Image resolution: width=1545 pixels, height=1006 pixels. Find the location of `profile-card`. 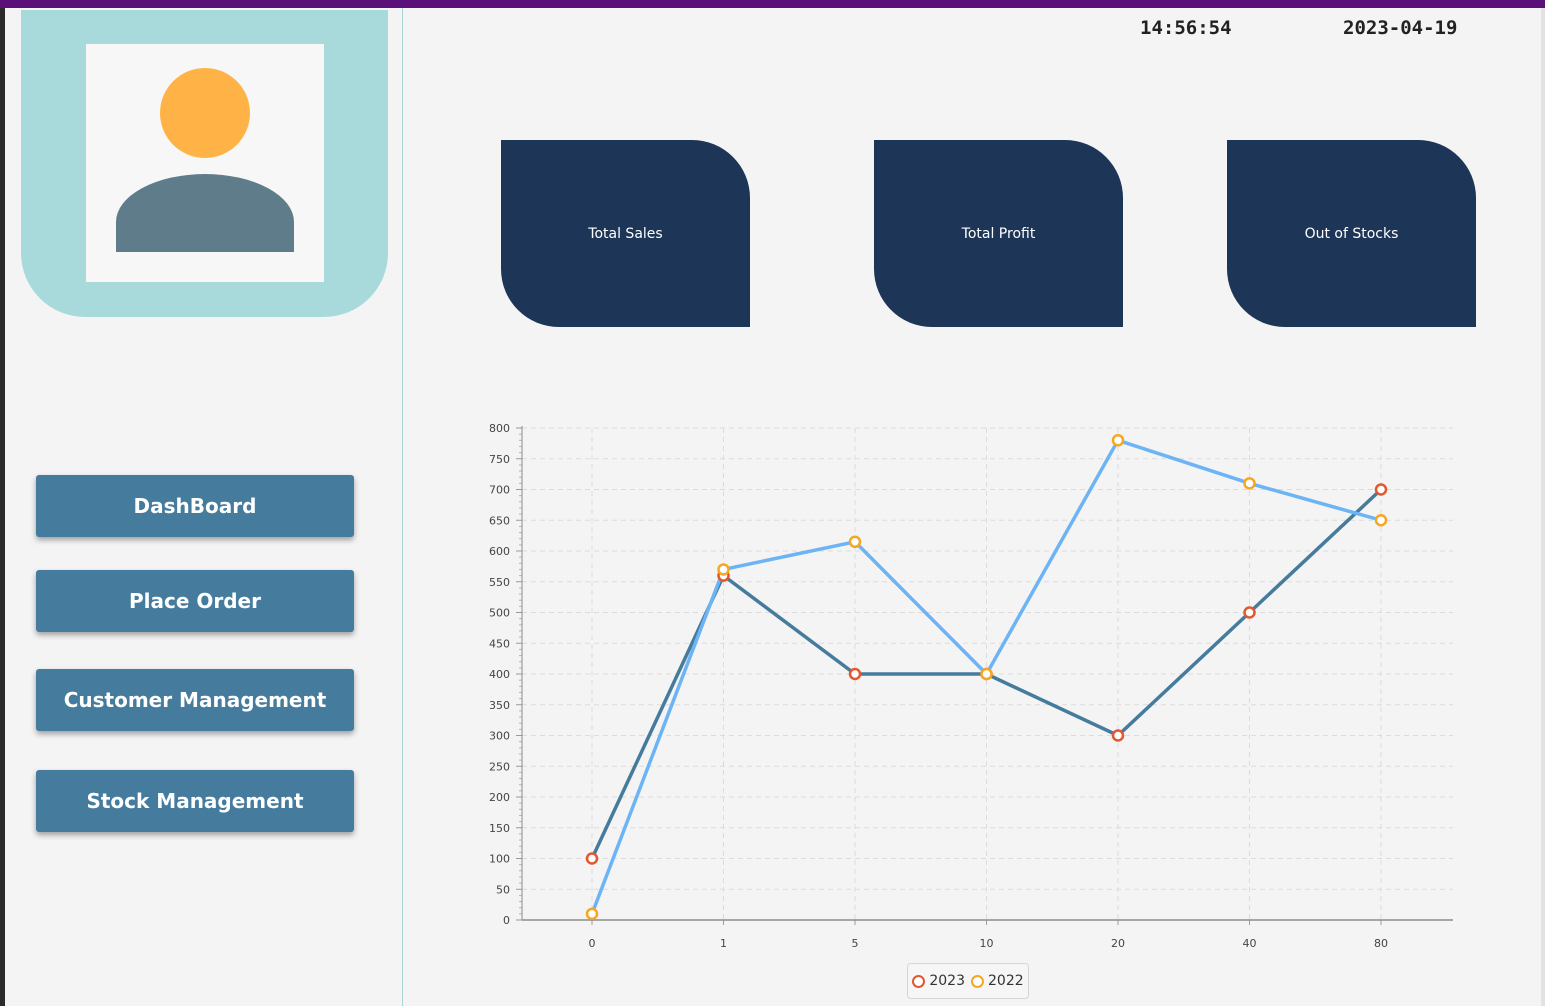

profile-card is located at coordinates (204, 163).